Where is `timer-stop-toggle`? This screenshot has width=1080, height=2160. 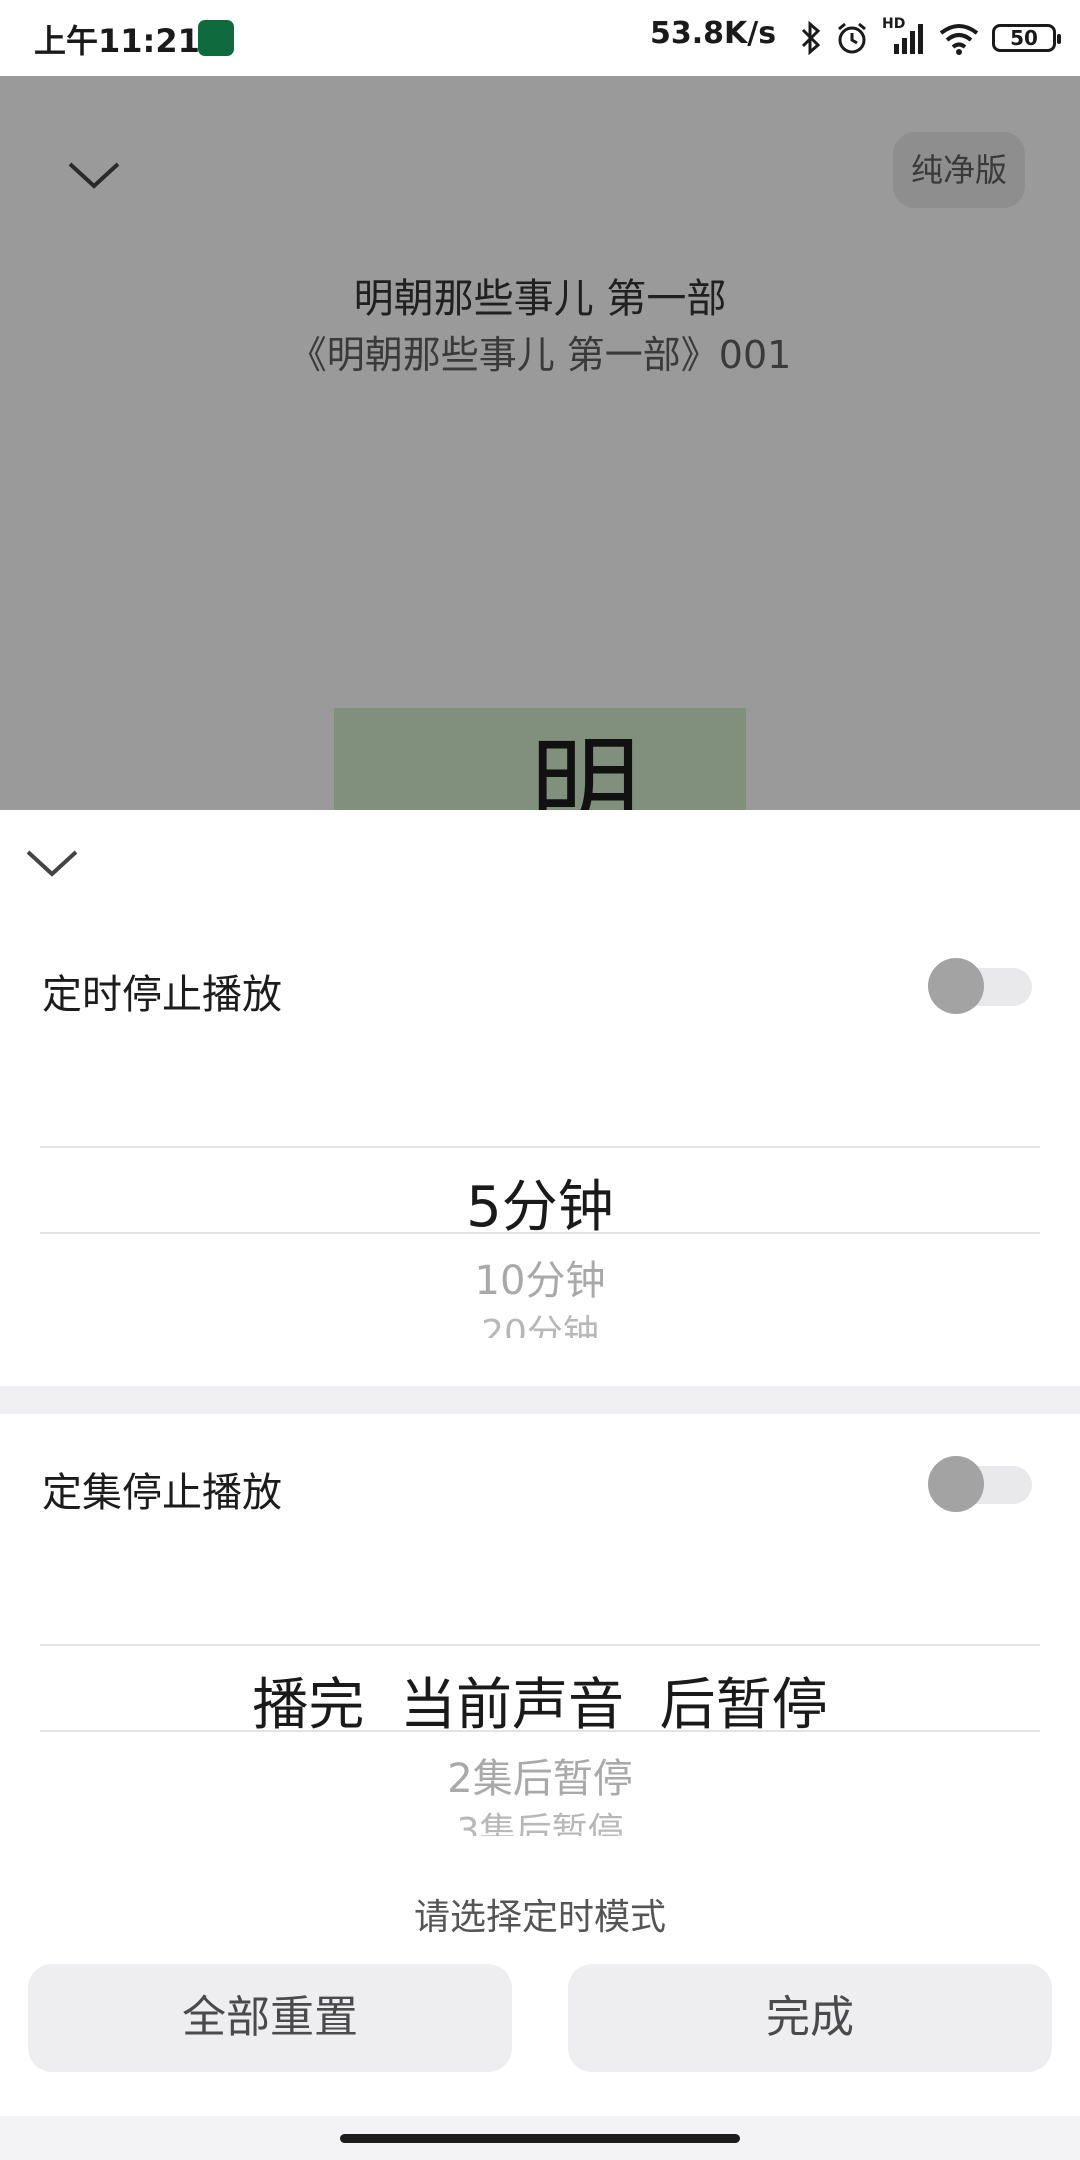
timer-stop-toggle is located at coordinates (980, 986).